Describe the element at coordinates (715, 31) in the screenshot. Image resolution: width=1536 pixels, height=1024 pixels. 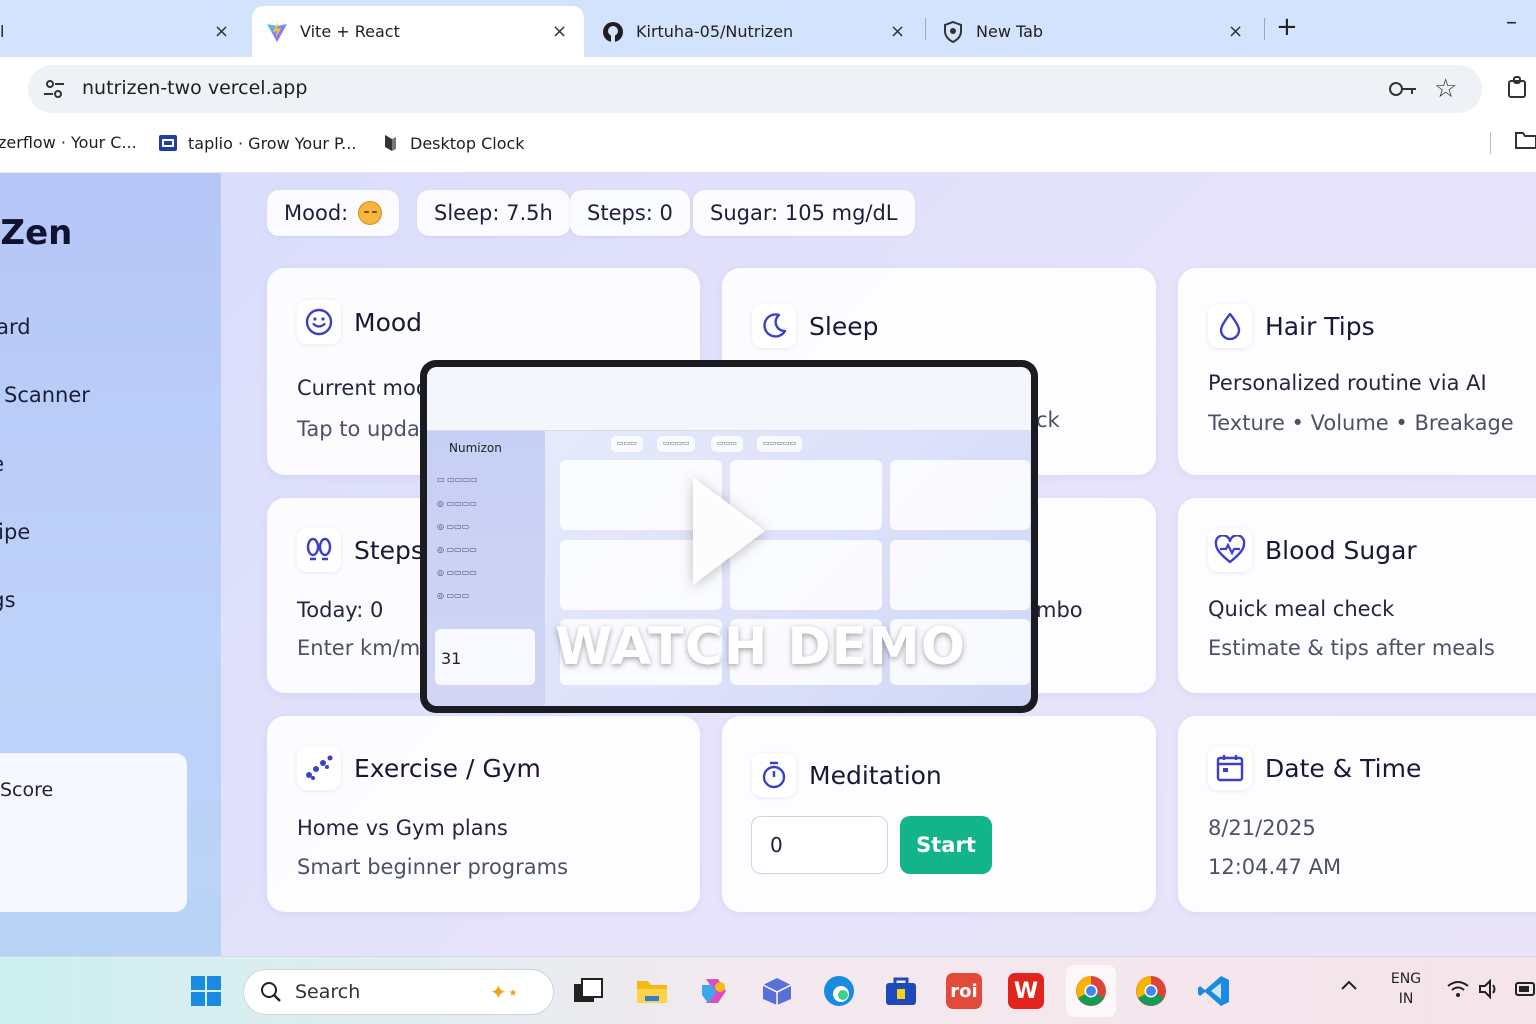
I see `tab-title: Kirtuha-05/Nutrizen` at that location.